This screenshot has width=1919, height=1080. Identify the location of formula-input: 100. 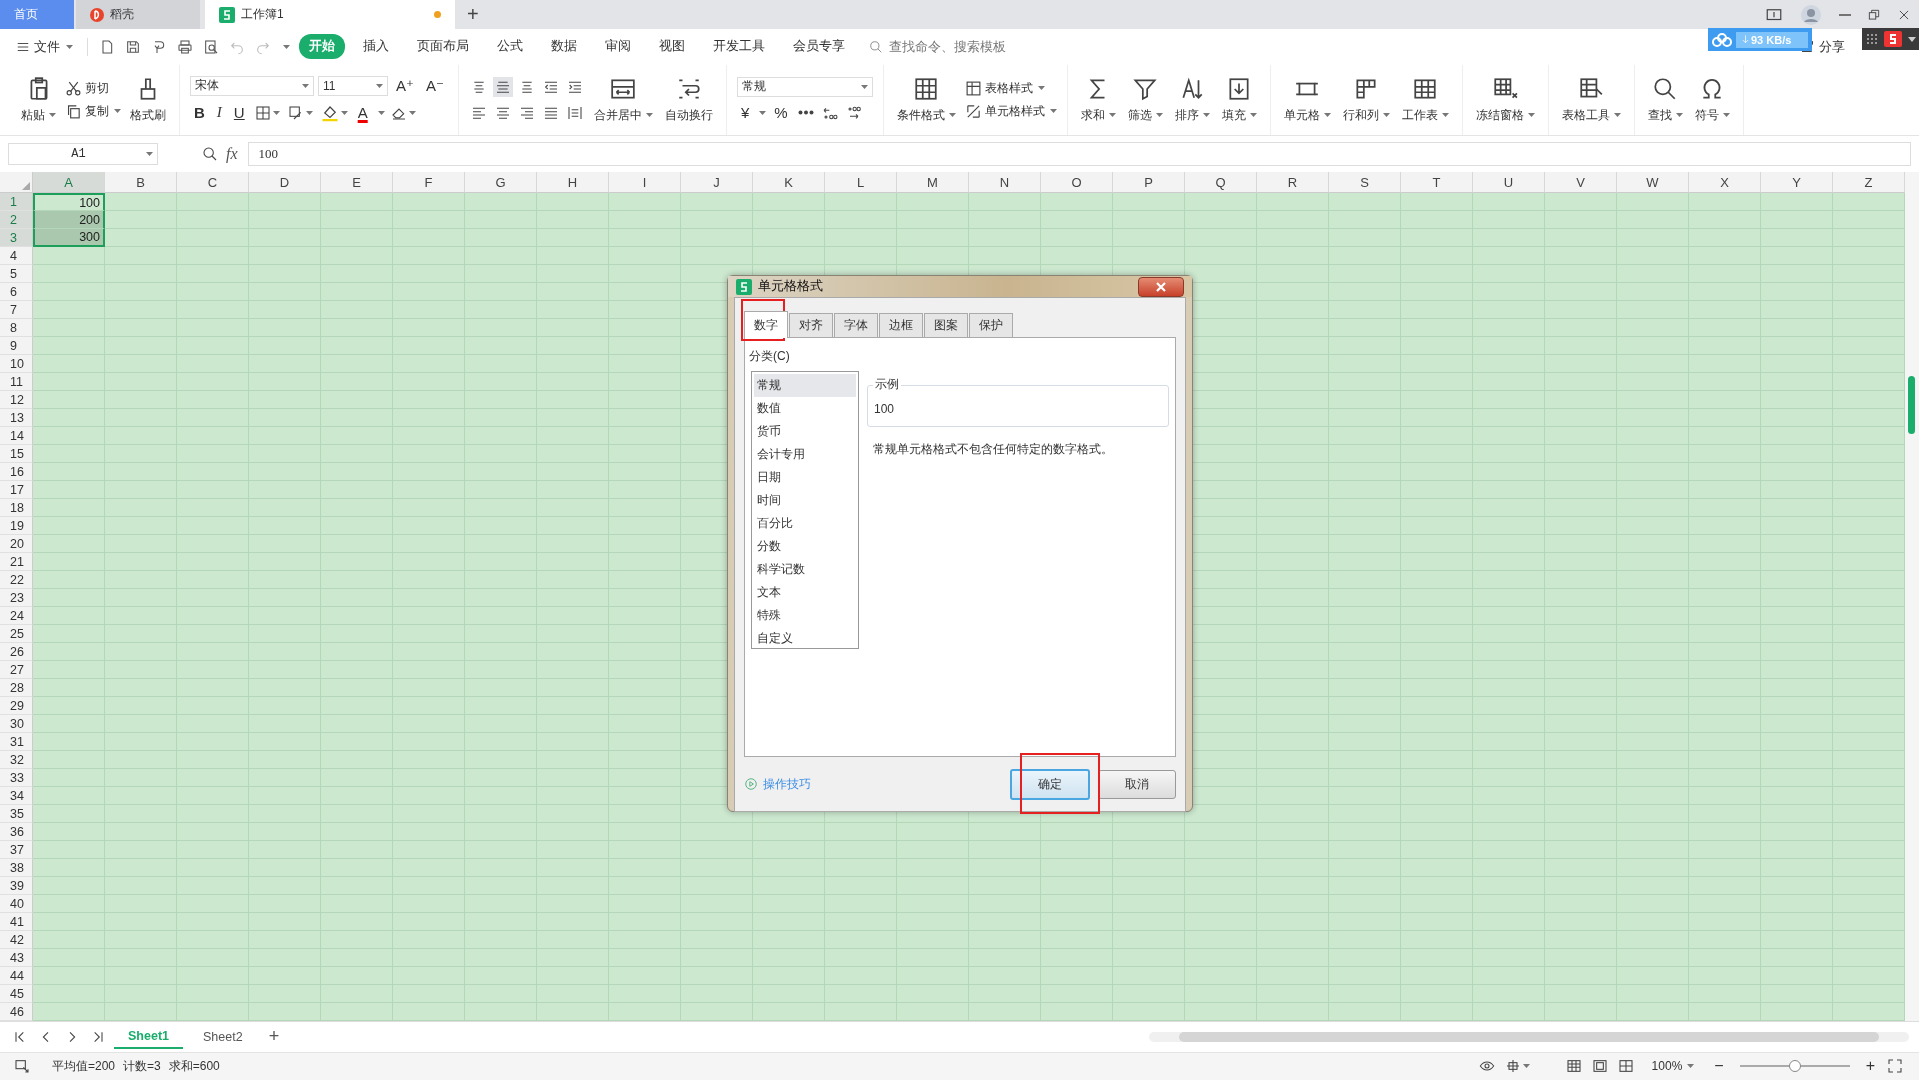
(1079, 154).